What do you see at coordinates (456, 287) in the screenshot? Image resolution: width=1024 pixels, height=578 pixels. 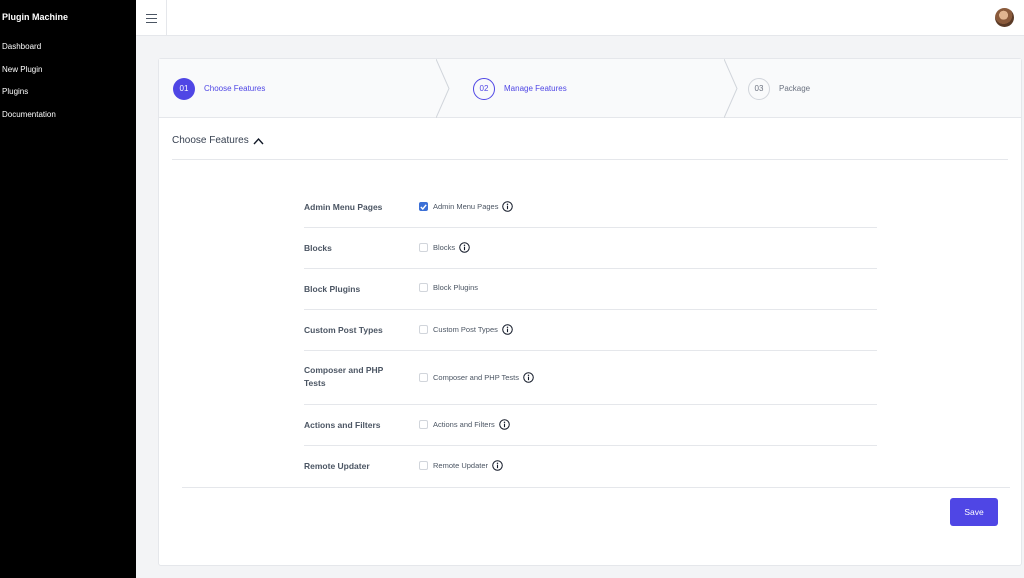 I see `option-label: Block Plugins` at bounding box center [456, 287].